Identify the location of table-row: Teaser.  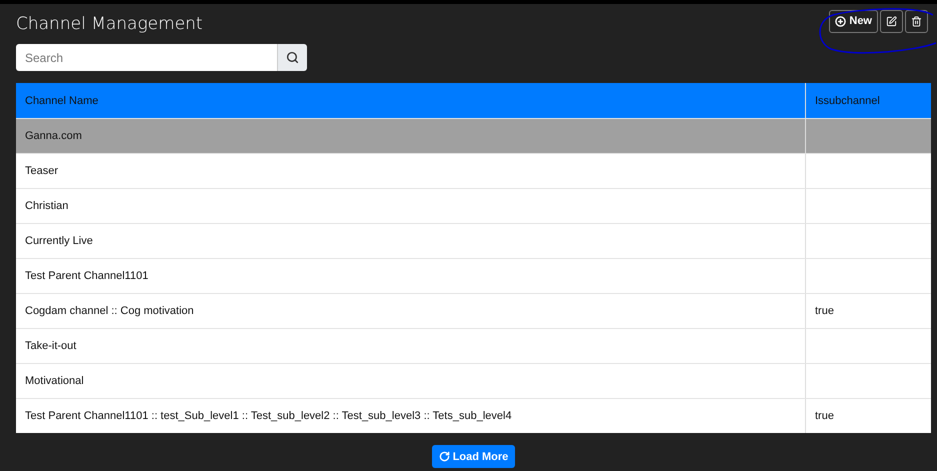
(473, 170).